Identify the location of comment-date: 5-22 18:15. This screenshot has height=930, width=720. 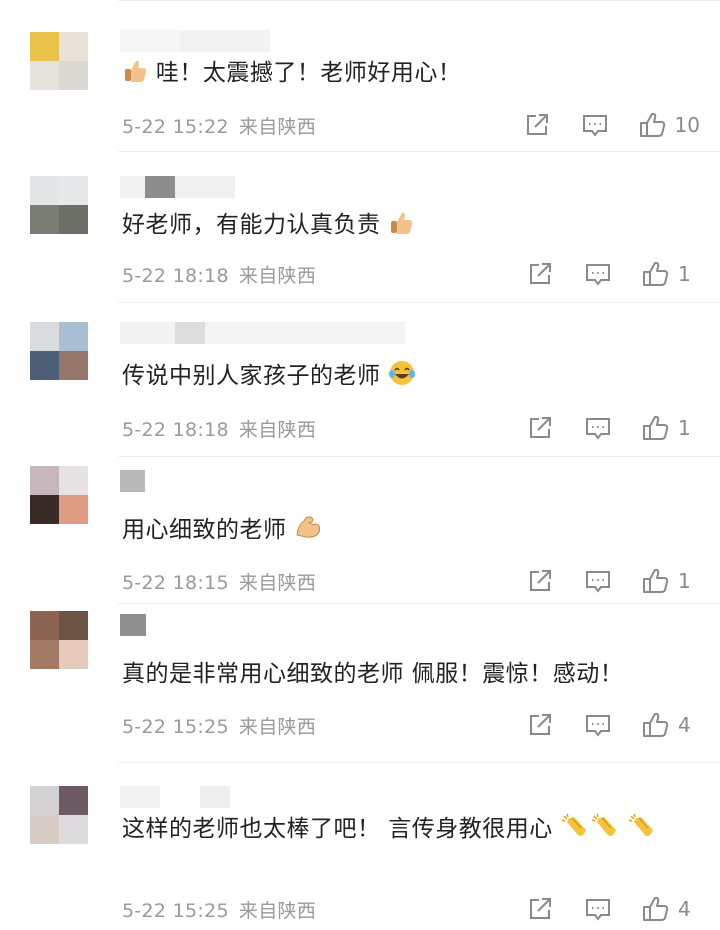
(175, 583).